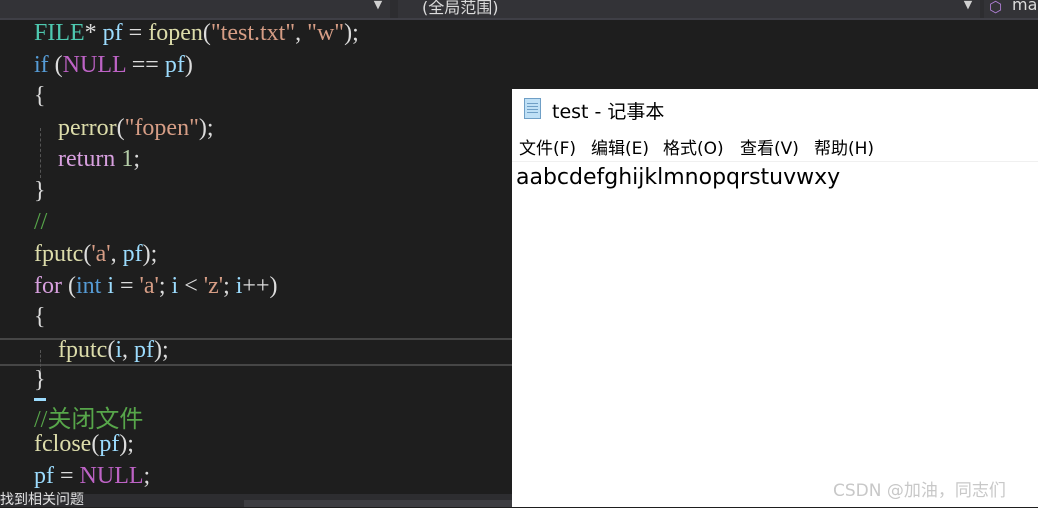 The width and height of the screenshot is (1038, 508). Describe the element at coordinates (41, 222) in the screenshot. I see `code-line-7: //` at that location.